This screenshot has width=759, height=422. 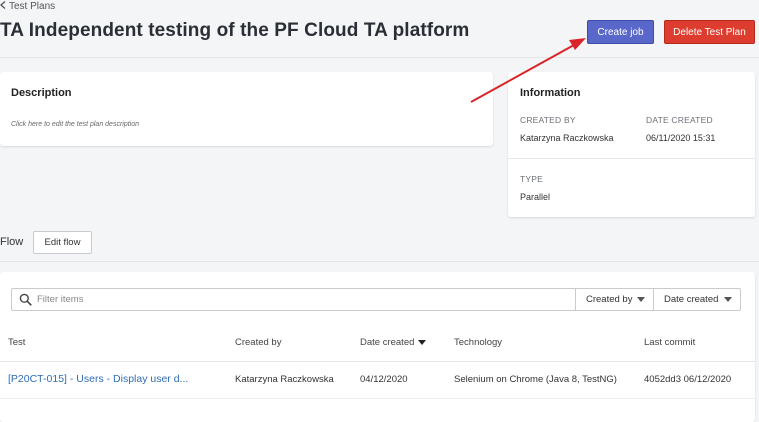 I want to click on header-divider, so click(x=379, y=57).